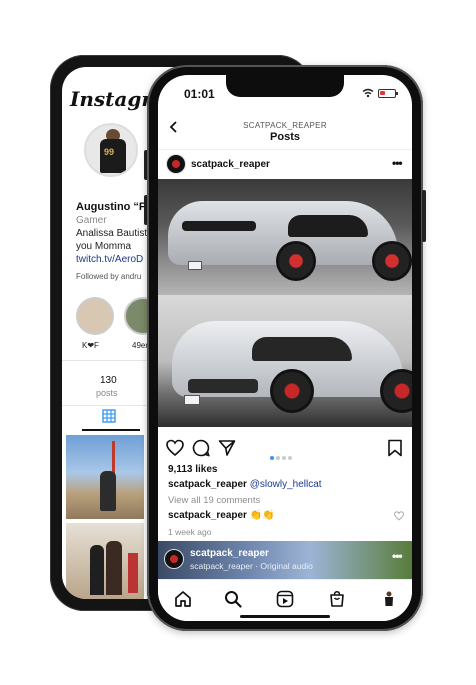 The height and width of the screenshot is (685, 476). I want to click on profile-icon, so click(389, 599).